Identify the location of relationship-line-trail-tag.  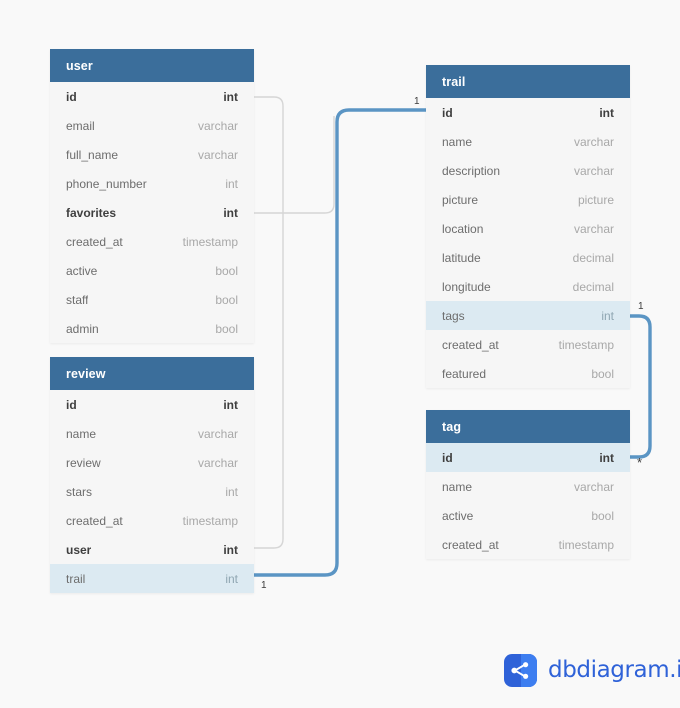
(640, 386).